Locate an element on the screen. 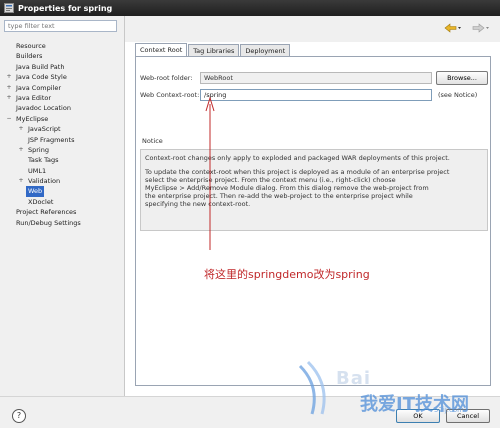 Image resolution: width=500 pixels, height=428 pixels. annotation-text: 将这里的springdemo改为spring is located at coordinates (287, 274).